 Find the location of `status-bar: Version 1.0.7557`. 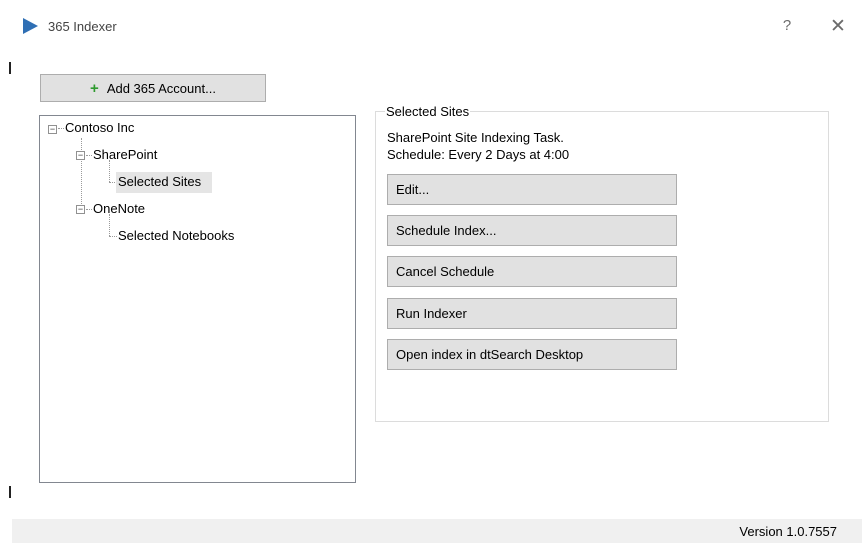

status-bar: Version 1.0.7557 is located at coordinates (437, 531).